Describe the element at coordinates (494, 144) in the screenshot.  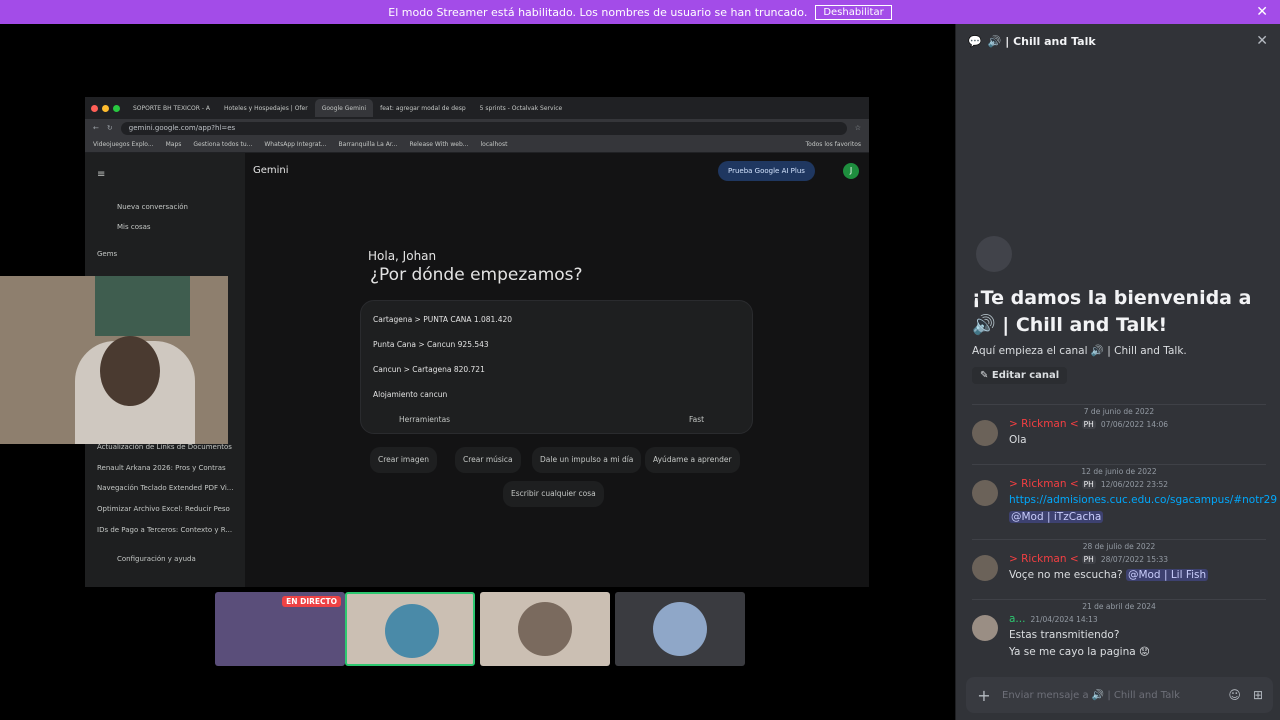
I see `bookmark: localhost` at that location.